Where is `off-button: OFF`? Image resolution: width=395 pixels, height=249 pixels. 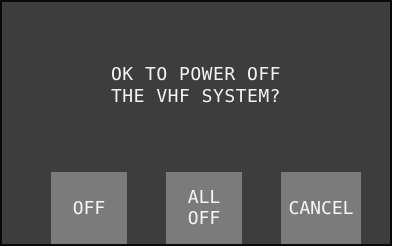 off-button: OFF is located at coordinates (89, 208).